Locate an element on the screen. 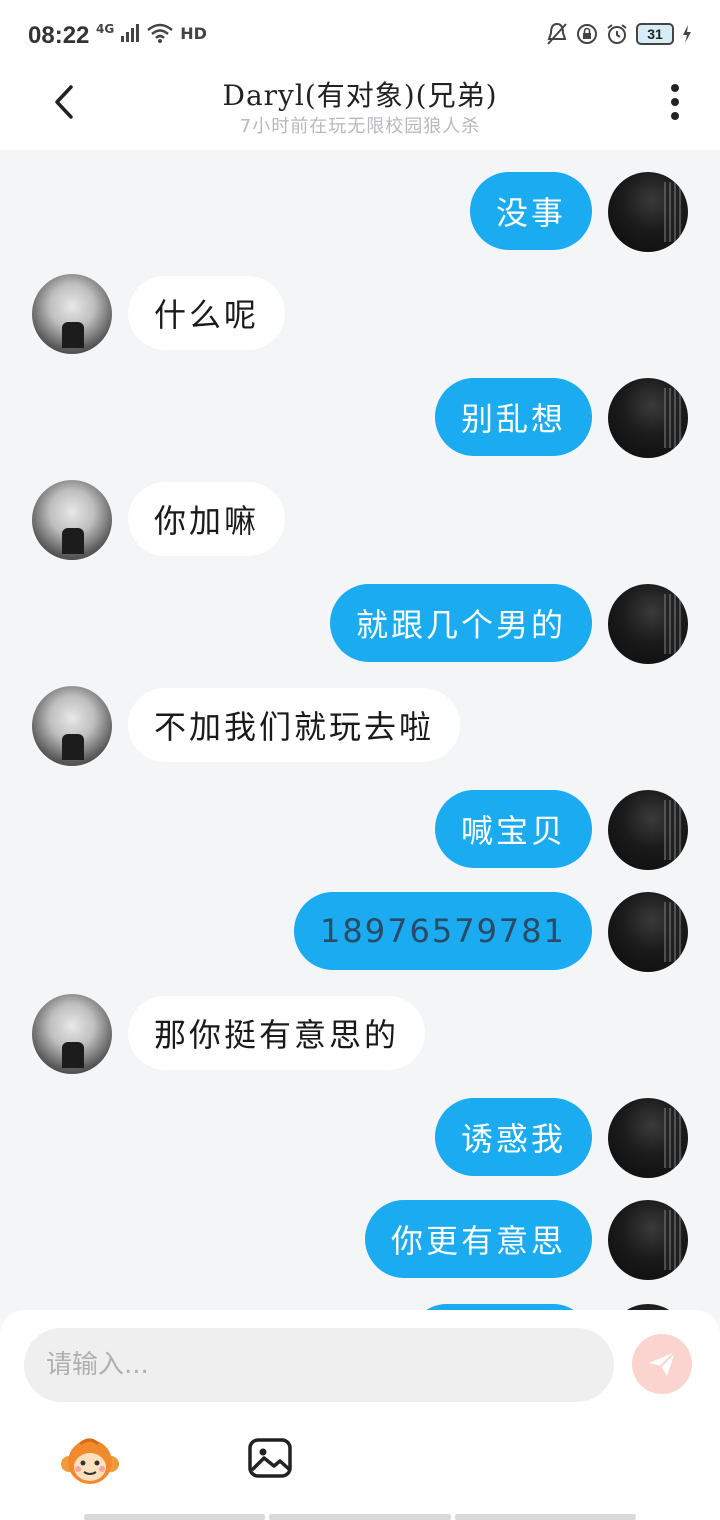 The image size is (720, 1520). message-row-outgoing: 就跟几个男的 is located at coordinates (360, 624).